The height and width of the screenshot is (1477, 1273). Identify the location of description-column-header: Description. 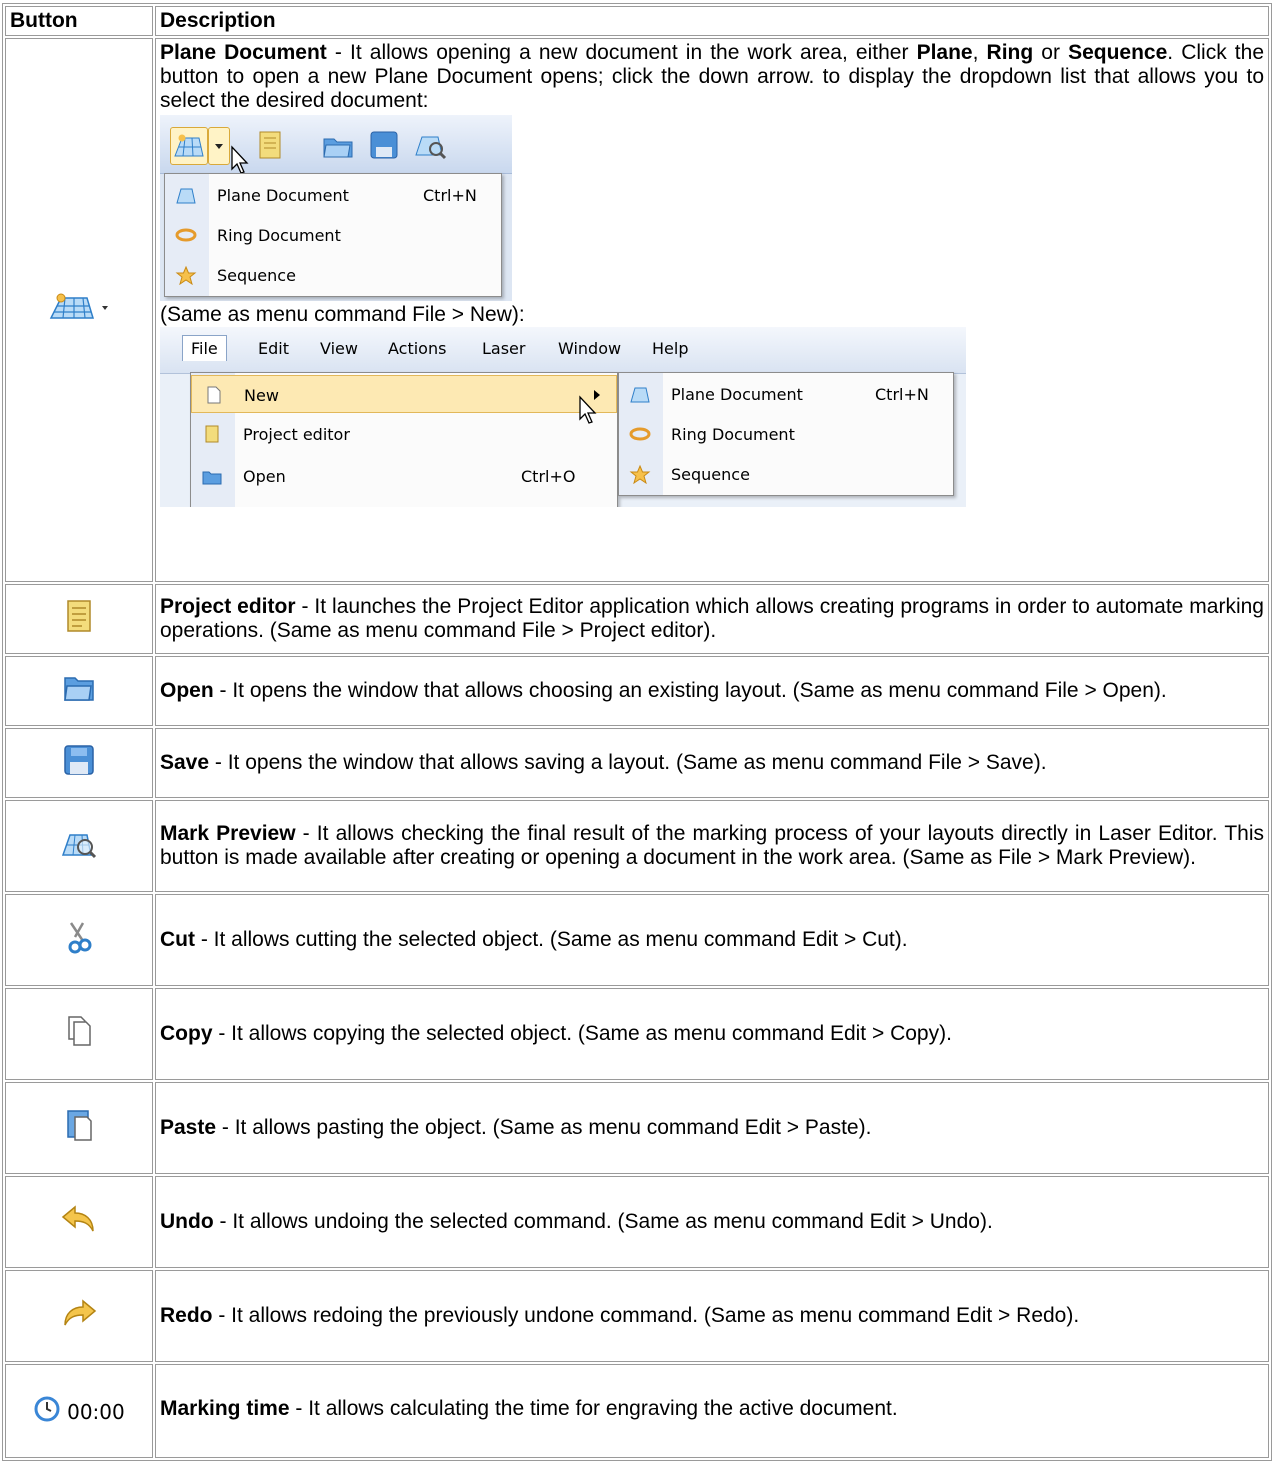
(712, 21).